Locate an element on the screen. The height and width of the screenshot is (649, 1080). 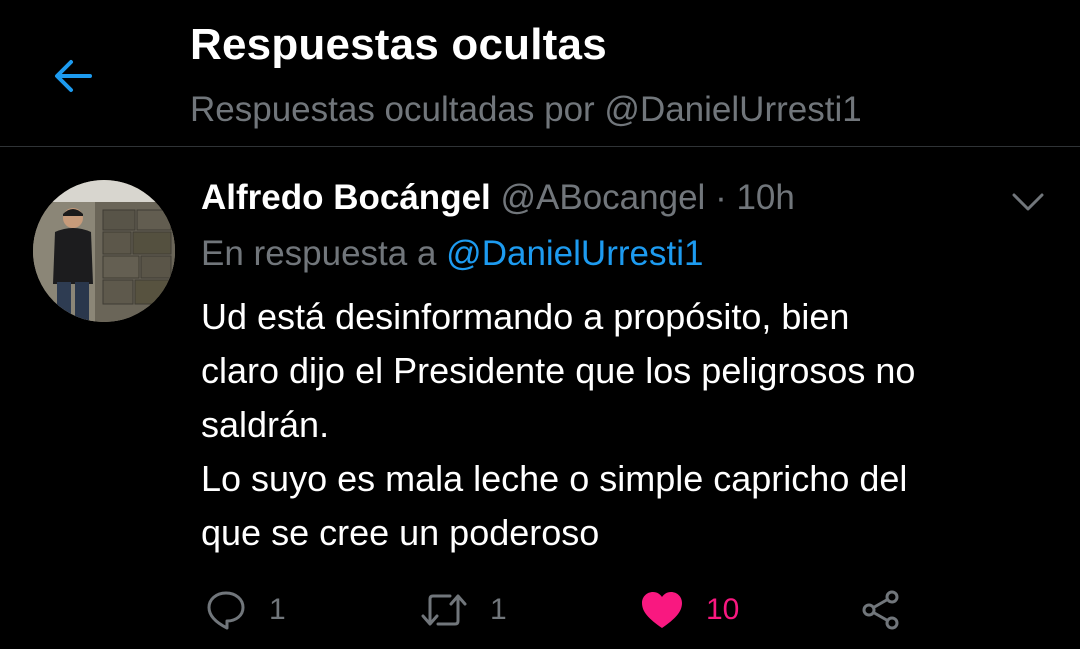
chevron-down-icon is located at coordinates (1028, 202).